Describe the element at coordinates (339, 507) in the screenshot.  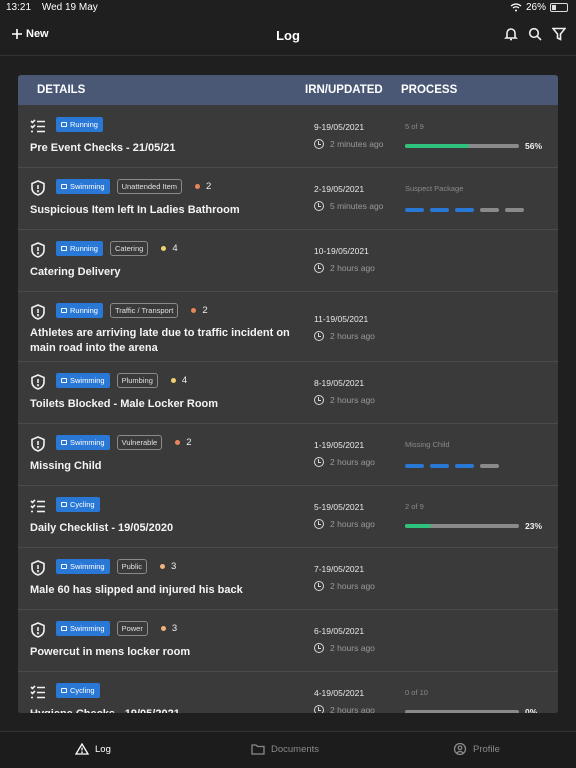
I see `irn-value: 5-19/05/2021` at that location.